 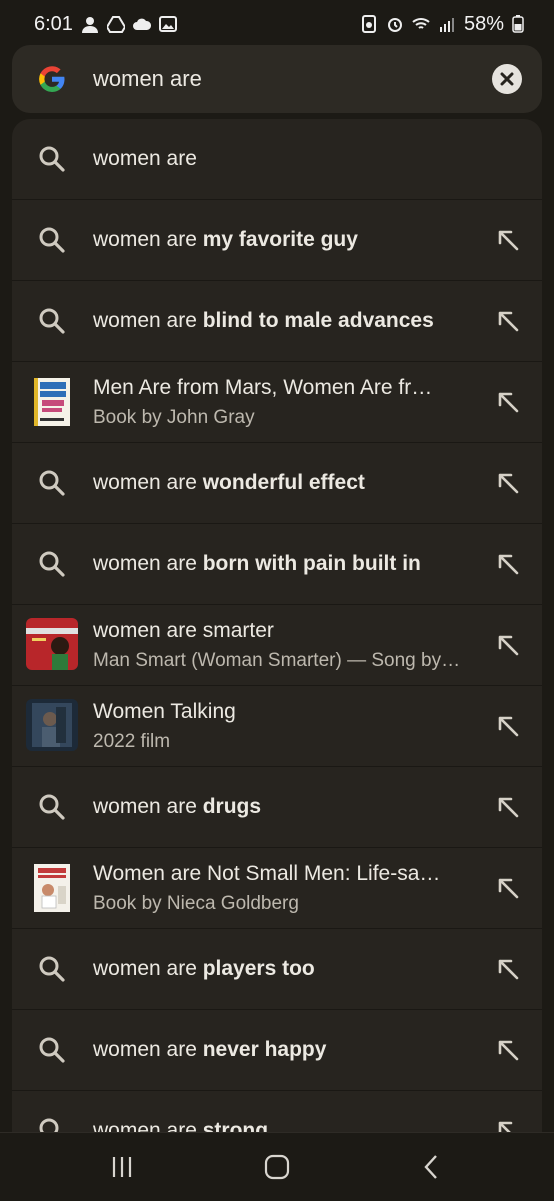 I want to click on close-icon, so click(x=507, y=79).